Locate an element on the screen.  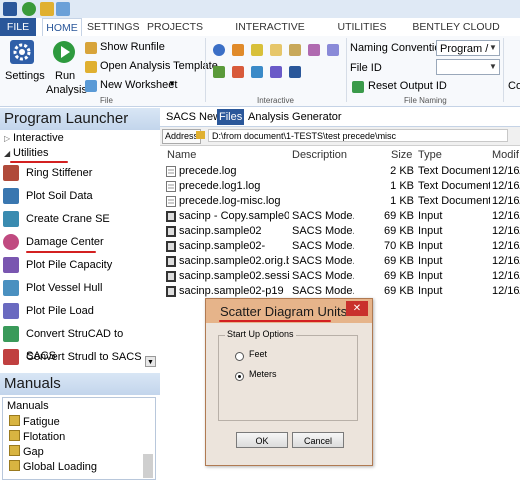
file-type: Text Document is located at coordinates (454, 186).